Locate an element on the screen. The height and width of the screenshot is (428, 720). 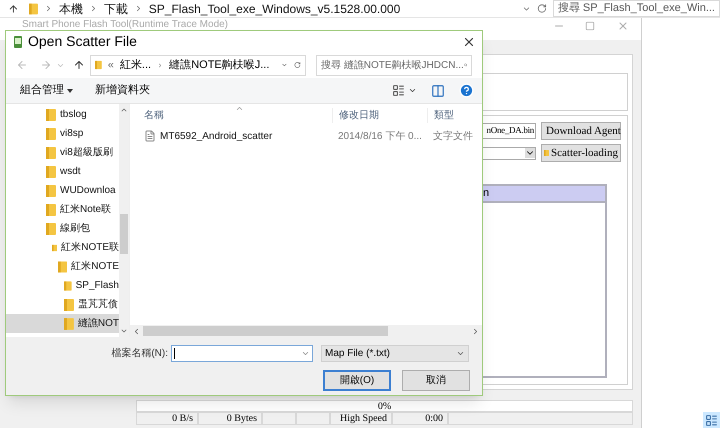
scroll-up-icon is located at coordinates (124, 110).